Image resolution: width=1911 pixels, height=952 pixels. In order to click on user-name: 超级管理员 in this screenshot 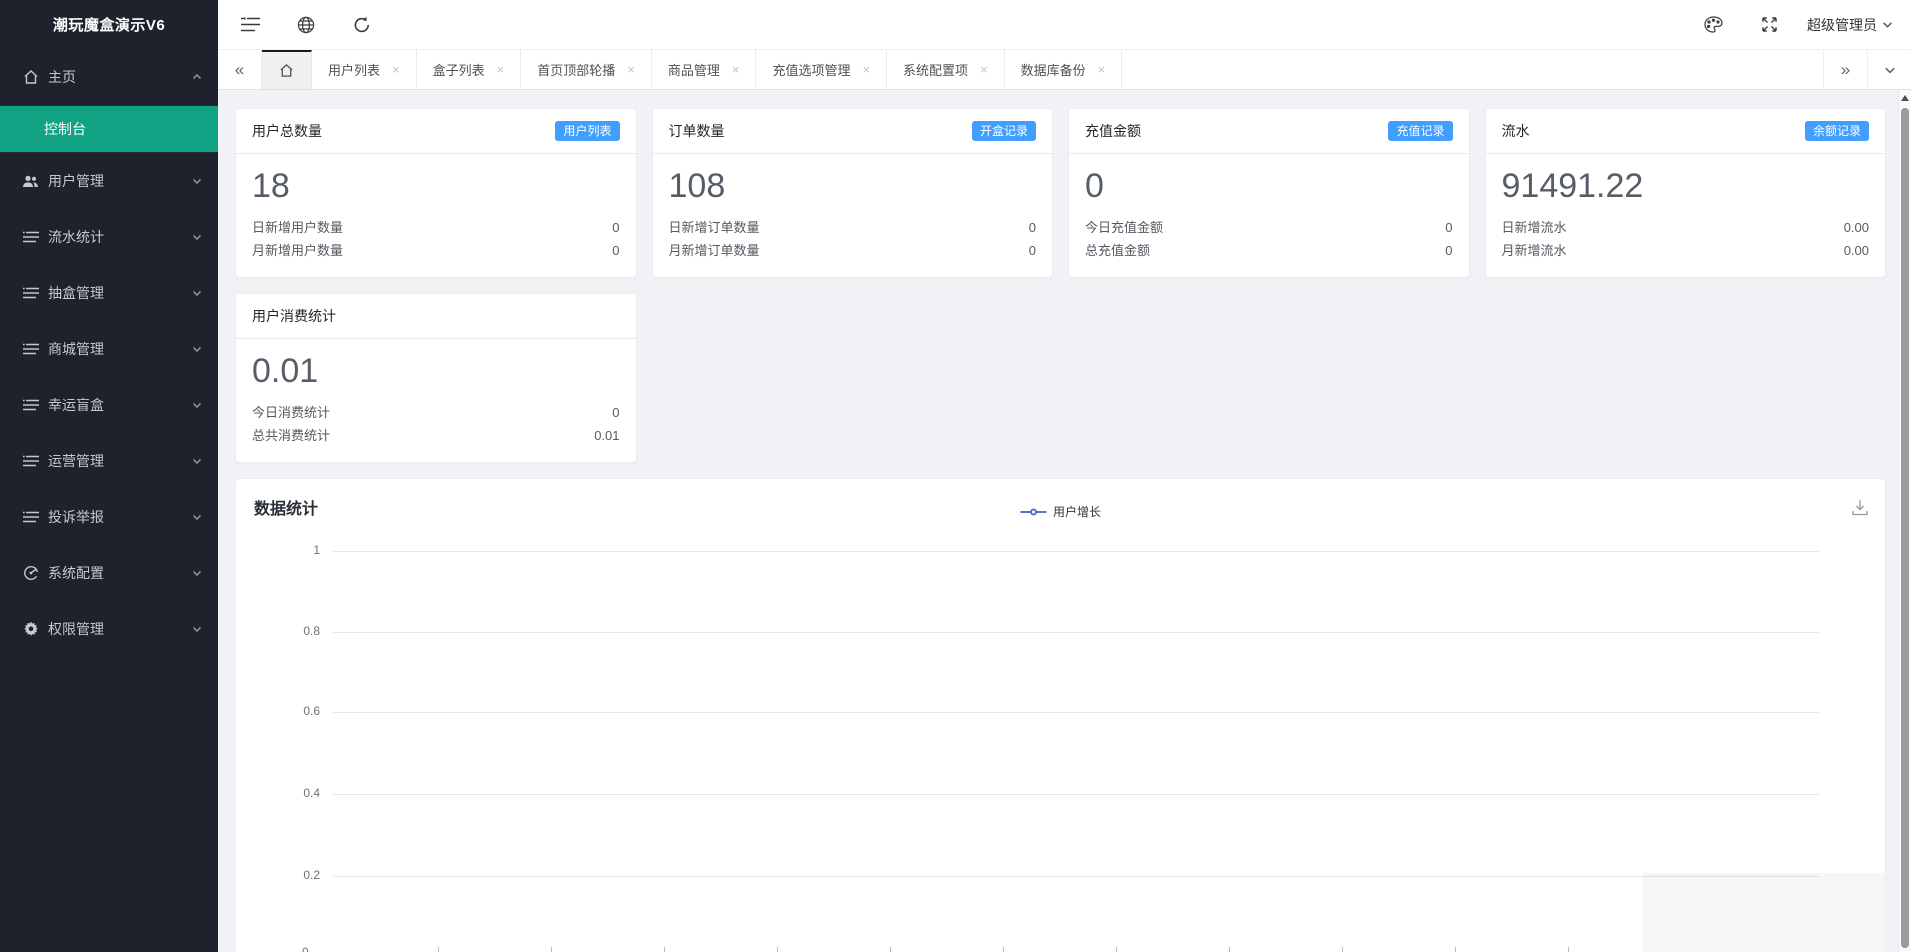, I will do `click(1842, 24)`.